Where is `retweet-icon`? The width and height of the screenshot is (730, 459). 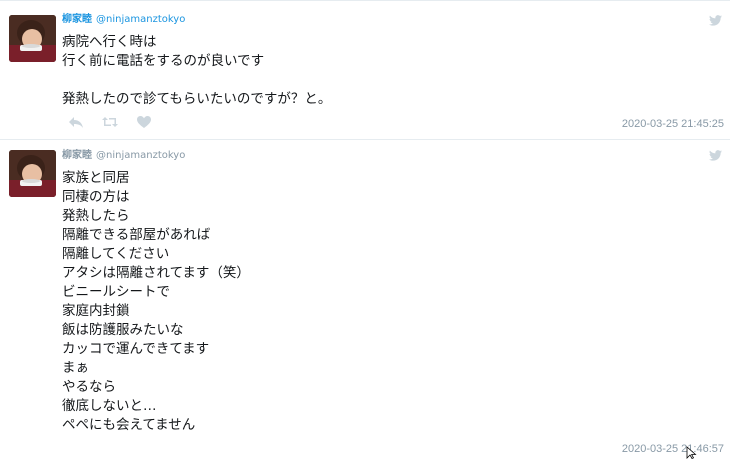
retweet-icon is located at coordinates (110, 122).